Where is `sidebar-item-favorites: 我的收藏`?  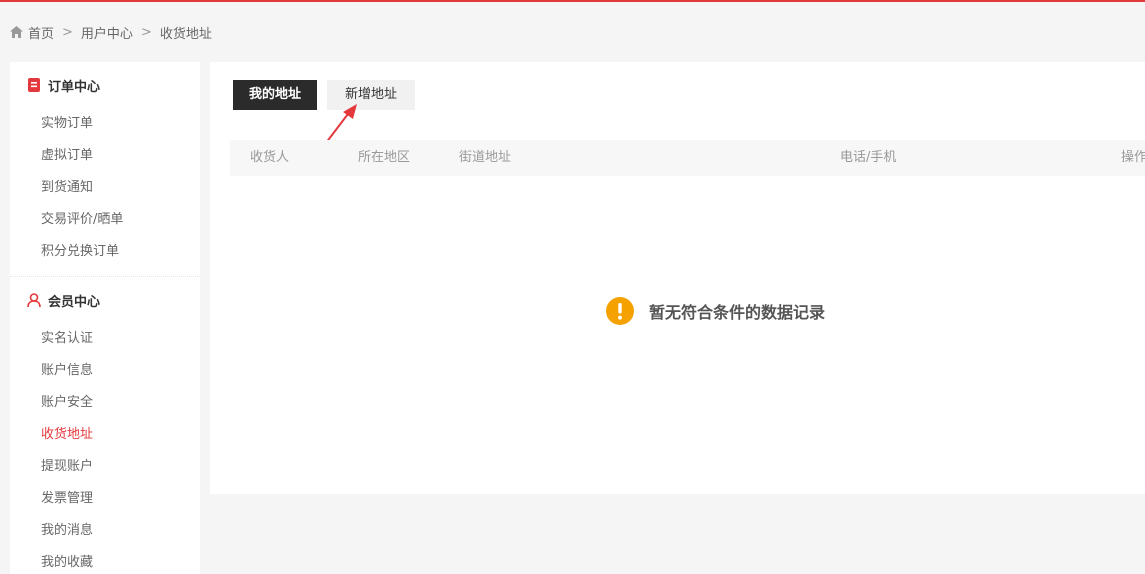
sidebar-item-favorites: 我的收藏 is located at coordinates (105, 560).